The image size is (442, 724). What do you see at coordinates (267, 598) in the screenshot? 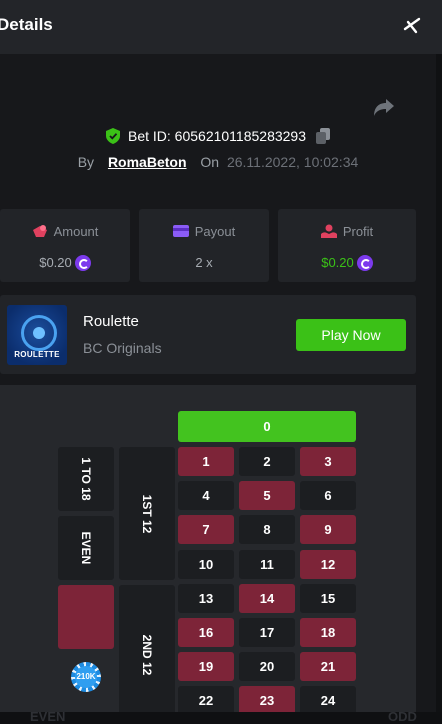
I see `bet-cell-14: 14` at bounding box center [267, 598].